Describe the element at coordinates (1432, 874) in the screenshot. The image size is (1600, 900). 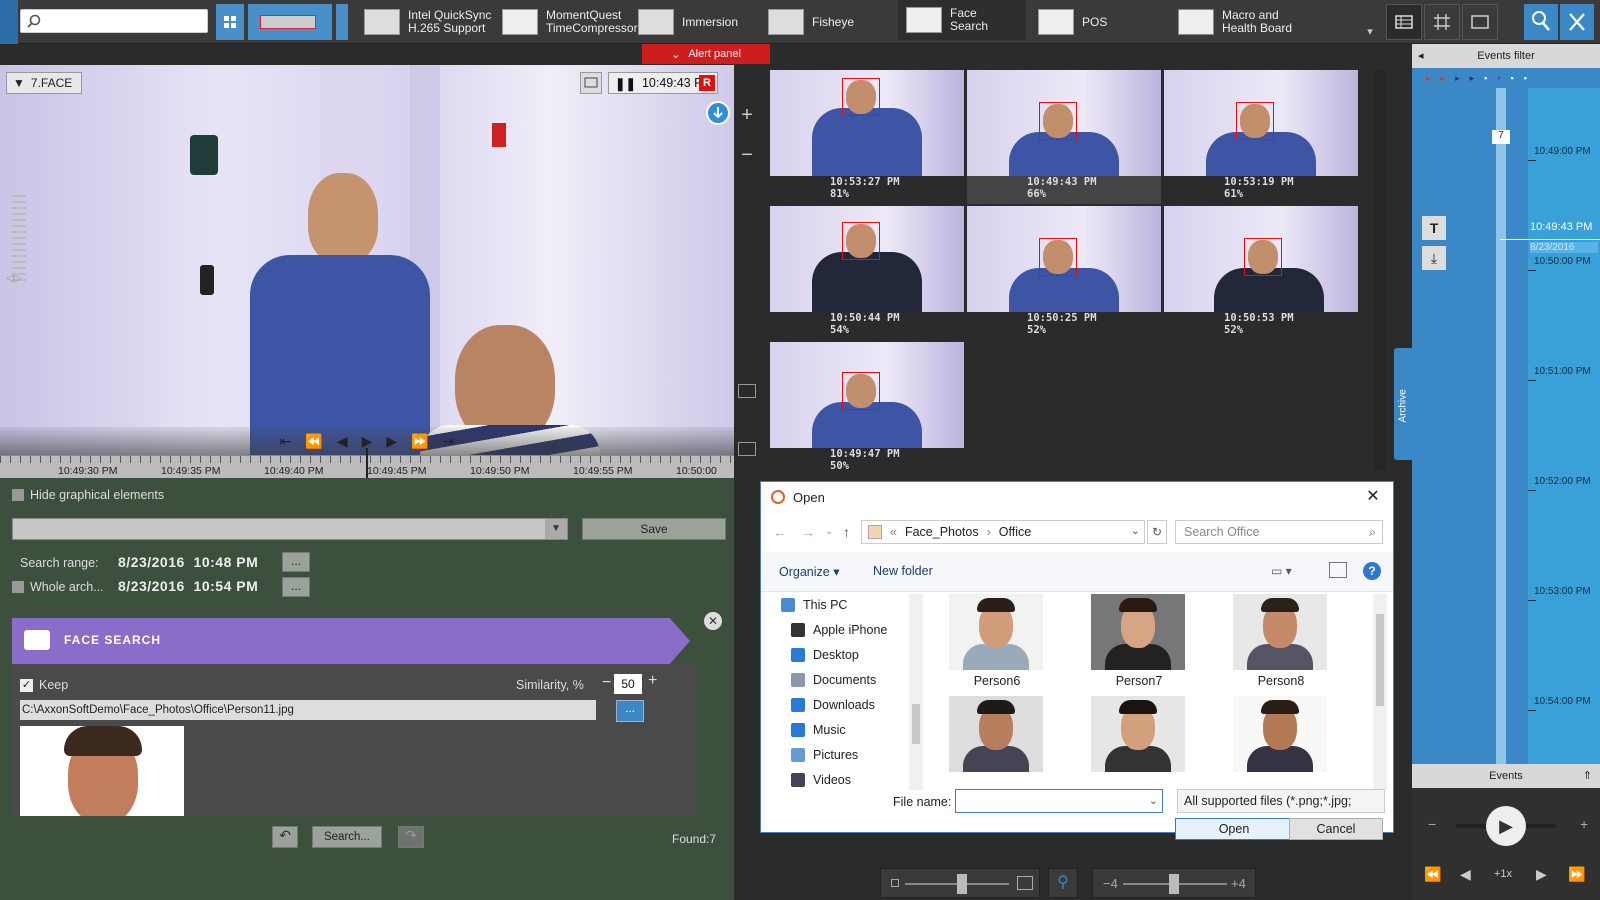
I see `rewind-icon: ⏪` at that location.